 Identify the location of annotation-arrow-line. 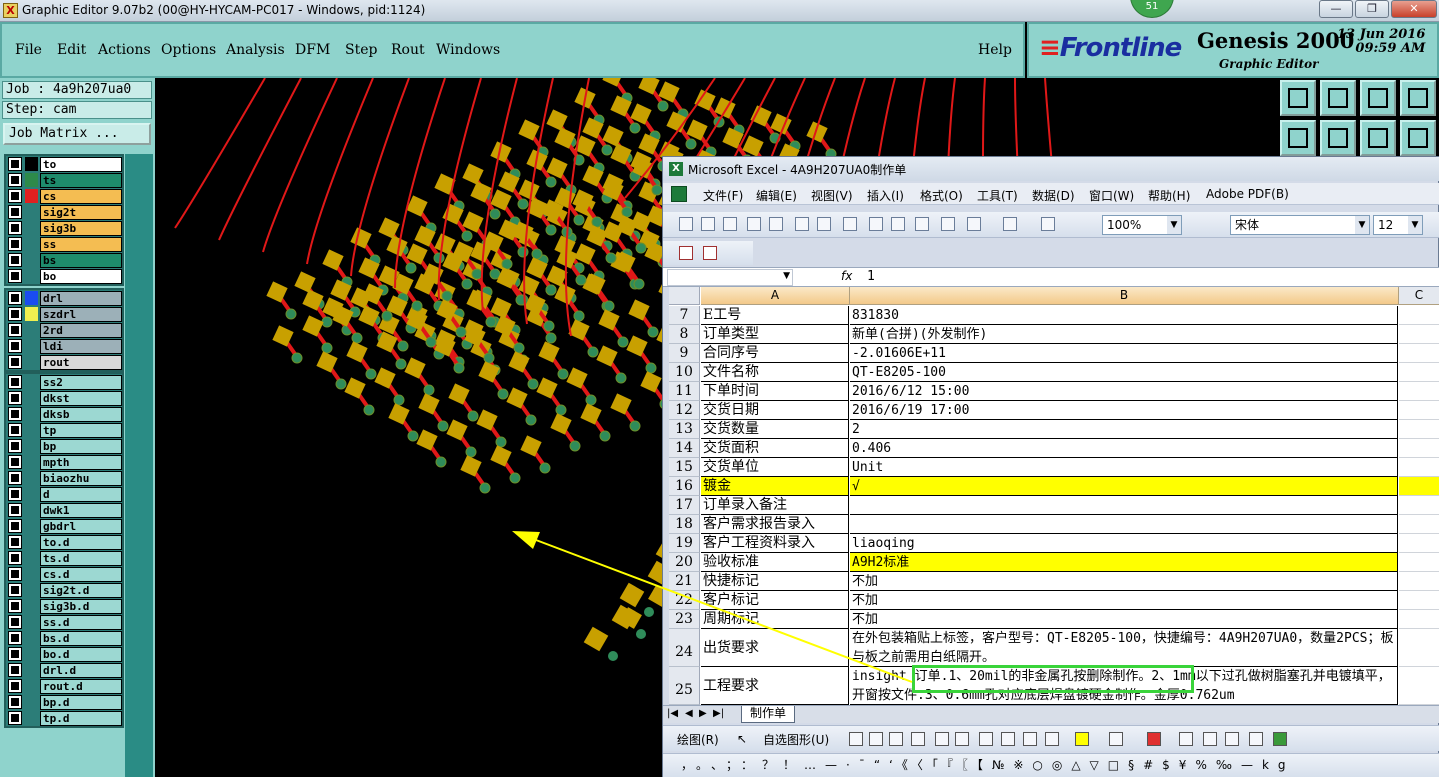
(720, 609).